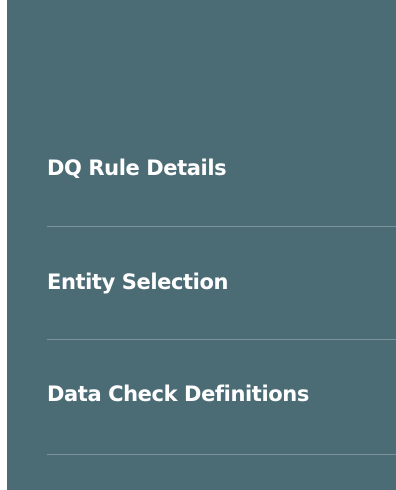 This screenshot has height=490, width=396. What do you see at coordinates (221, 394) in the screenshot?
I see `step-data-check-definitions: Data Check Definitions` at bounding box center [221, 394].